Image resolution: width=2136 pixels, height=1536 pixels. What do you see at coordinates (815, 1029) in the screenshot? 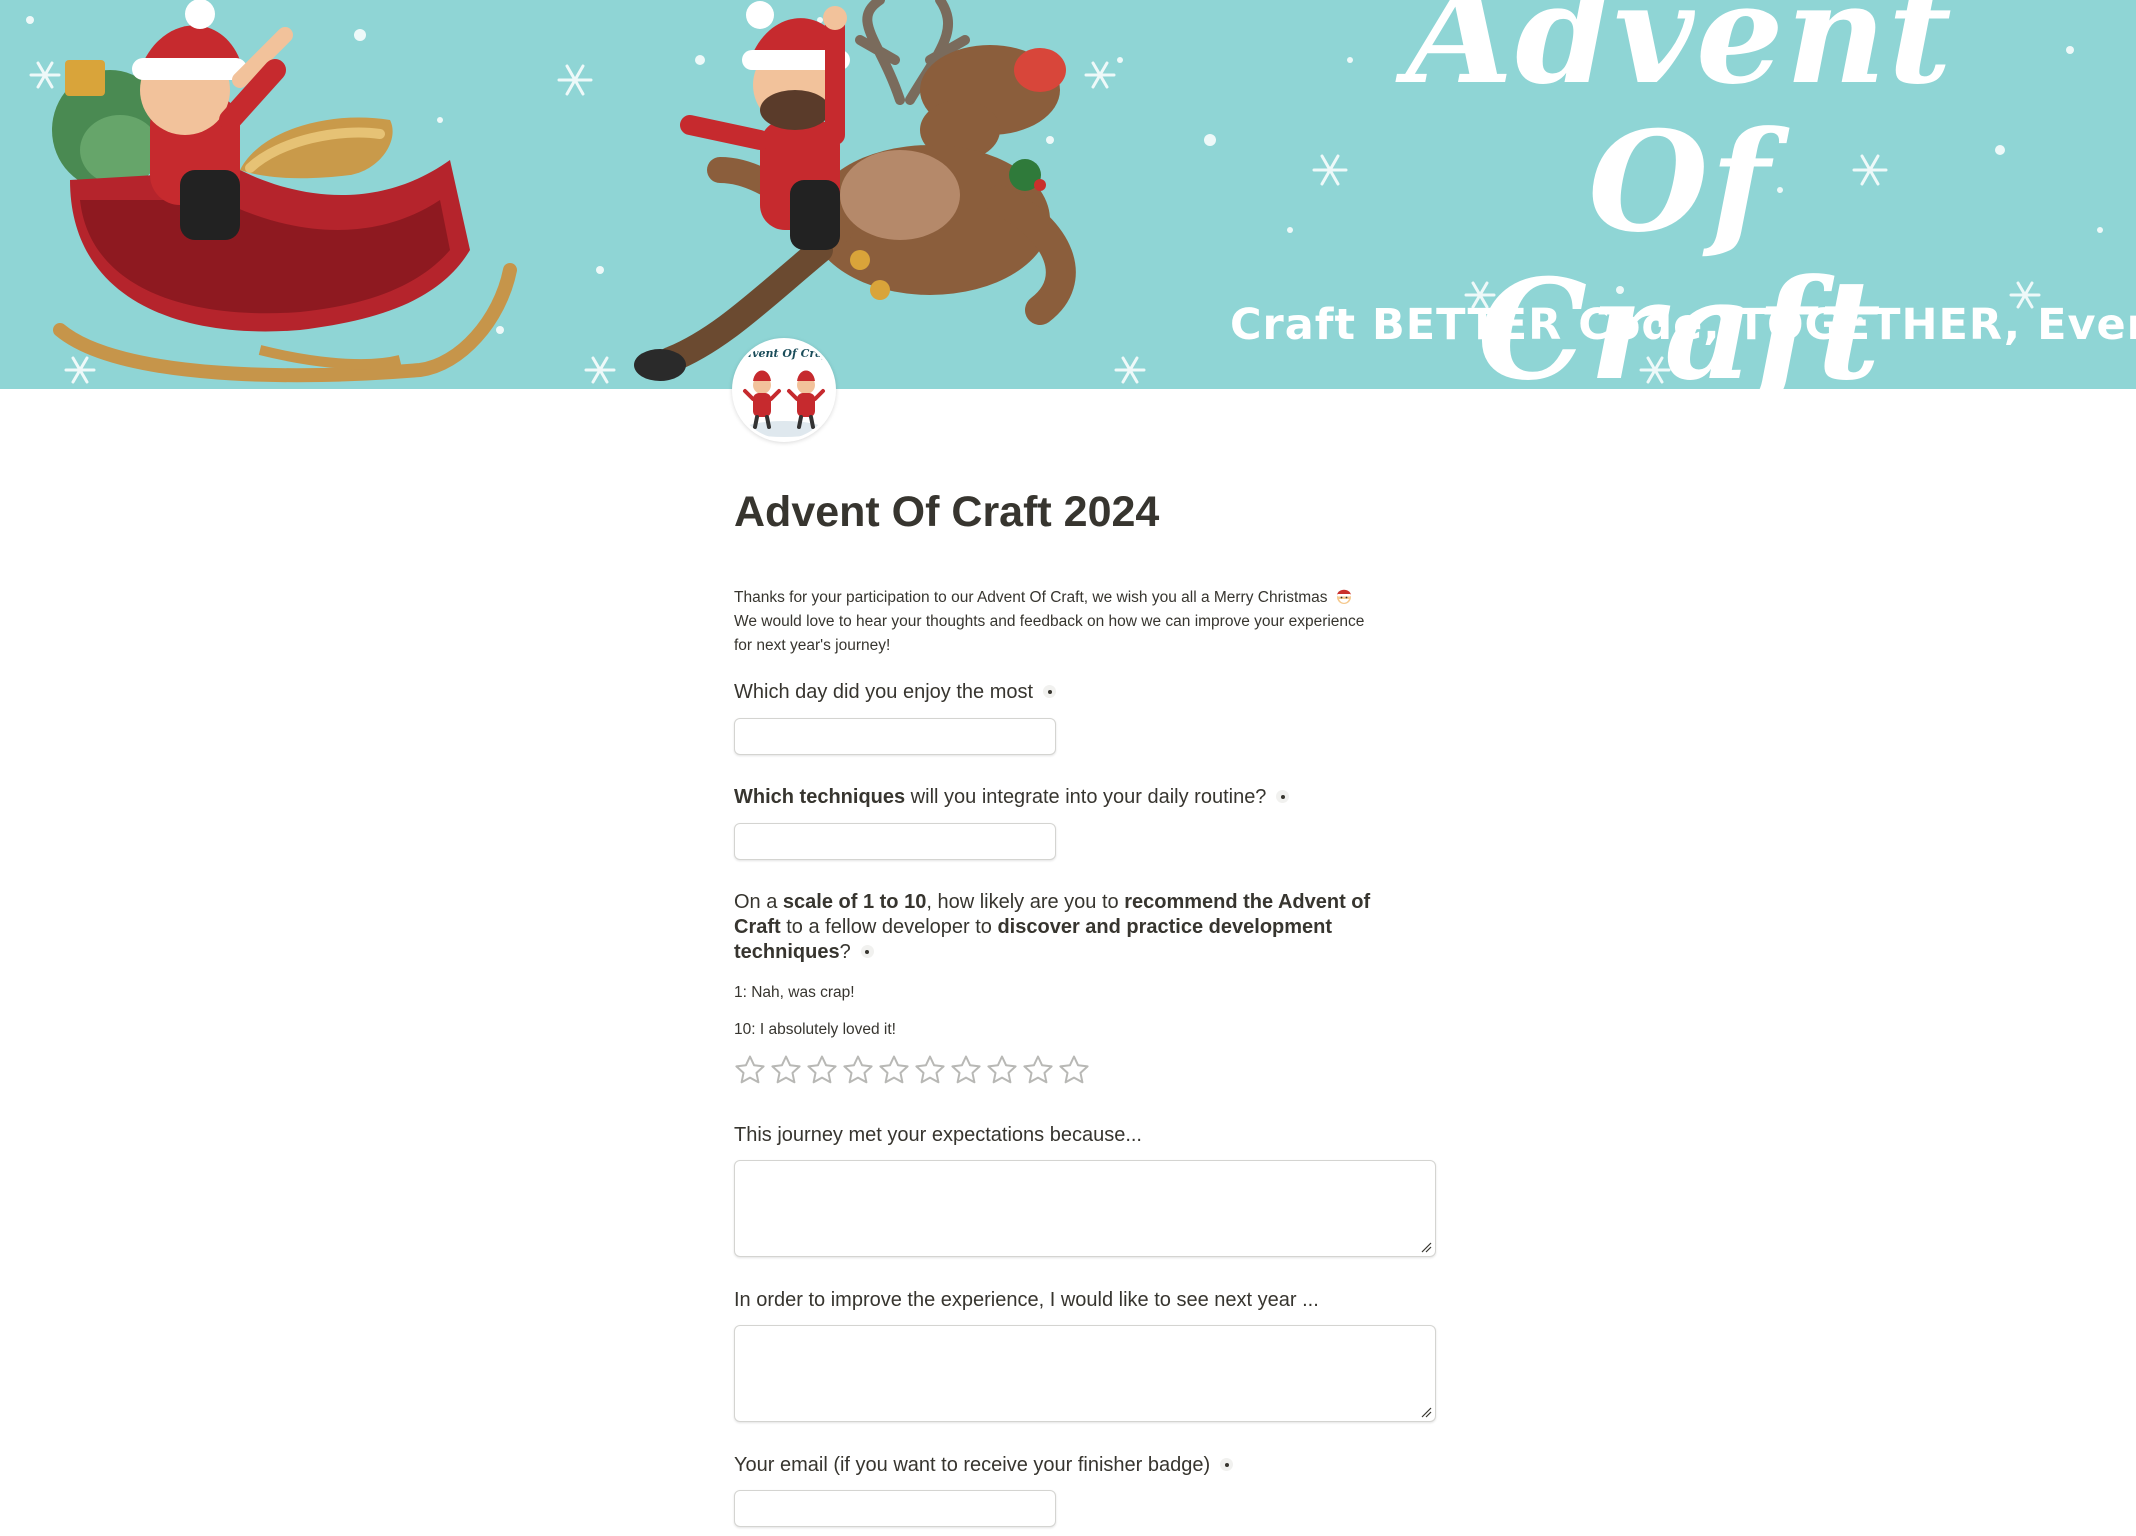
I see `rating-hint-high: 10: I absolutely loved it!` at bounding box center [815, 1029].